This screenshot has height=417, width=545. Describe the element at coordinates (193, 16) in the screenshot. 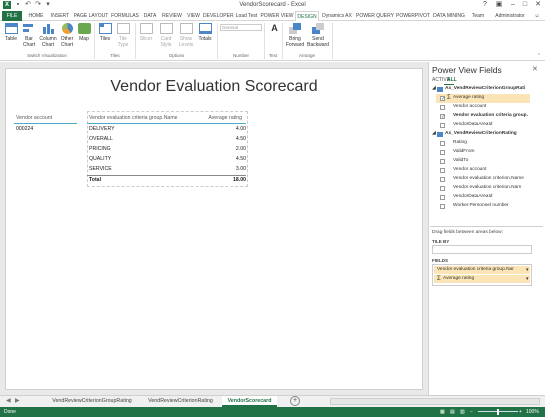

I see `tab-view: VIEW` at that location.